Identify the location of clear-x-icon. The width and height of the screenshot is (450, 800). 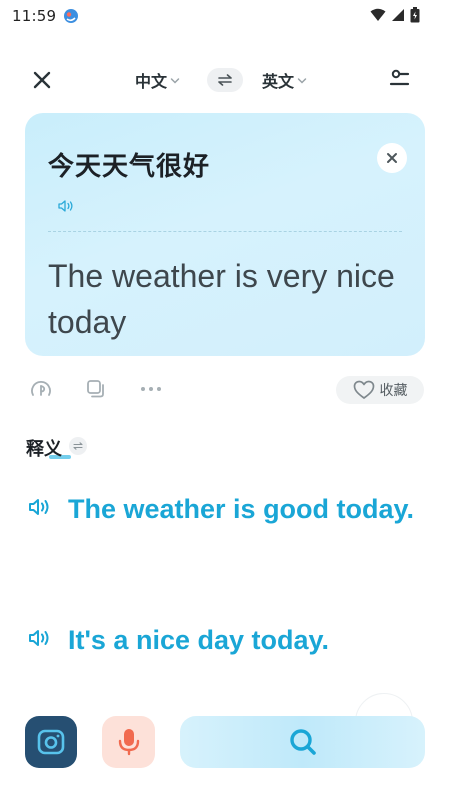
(392, 158).